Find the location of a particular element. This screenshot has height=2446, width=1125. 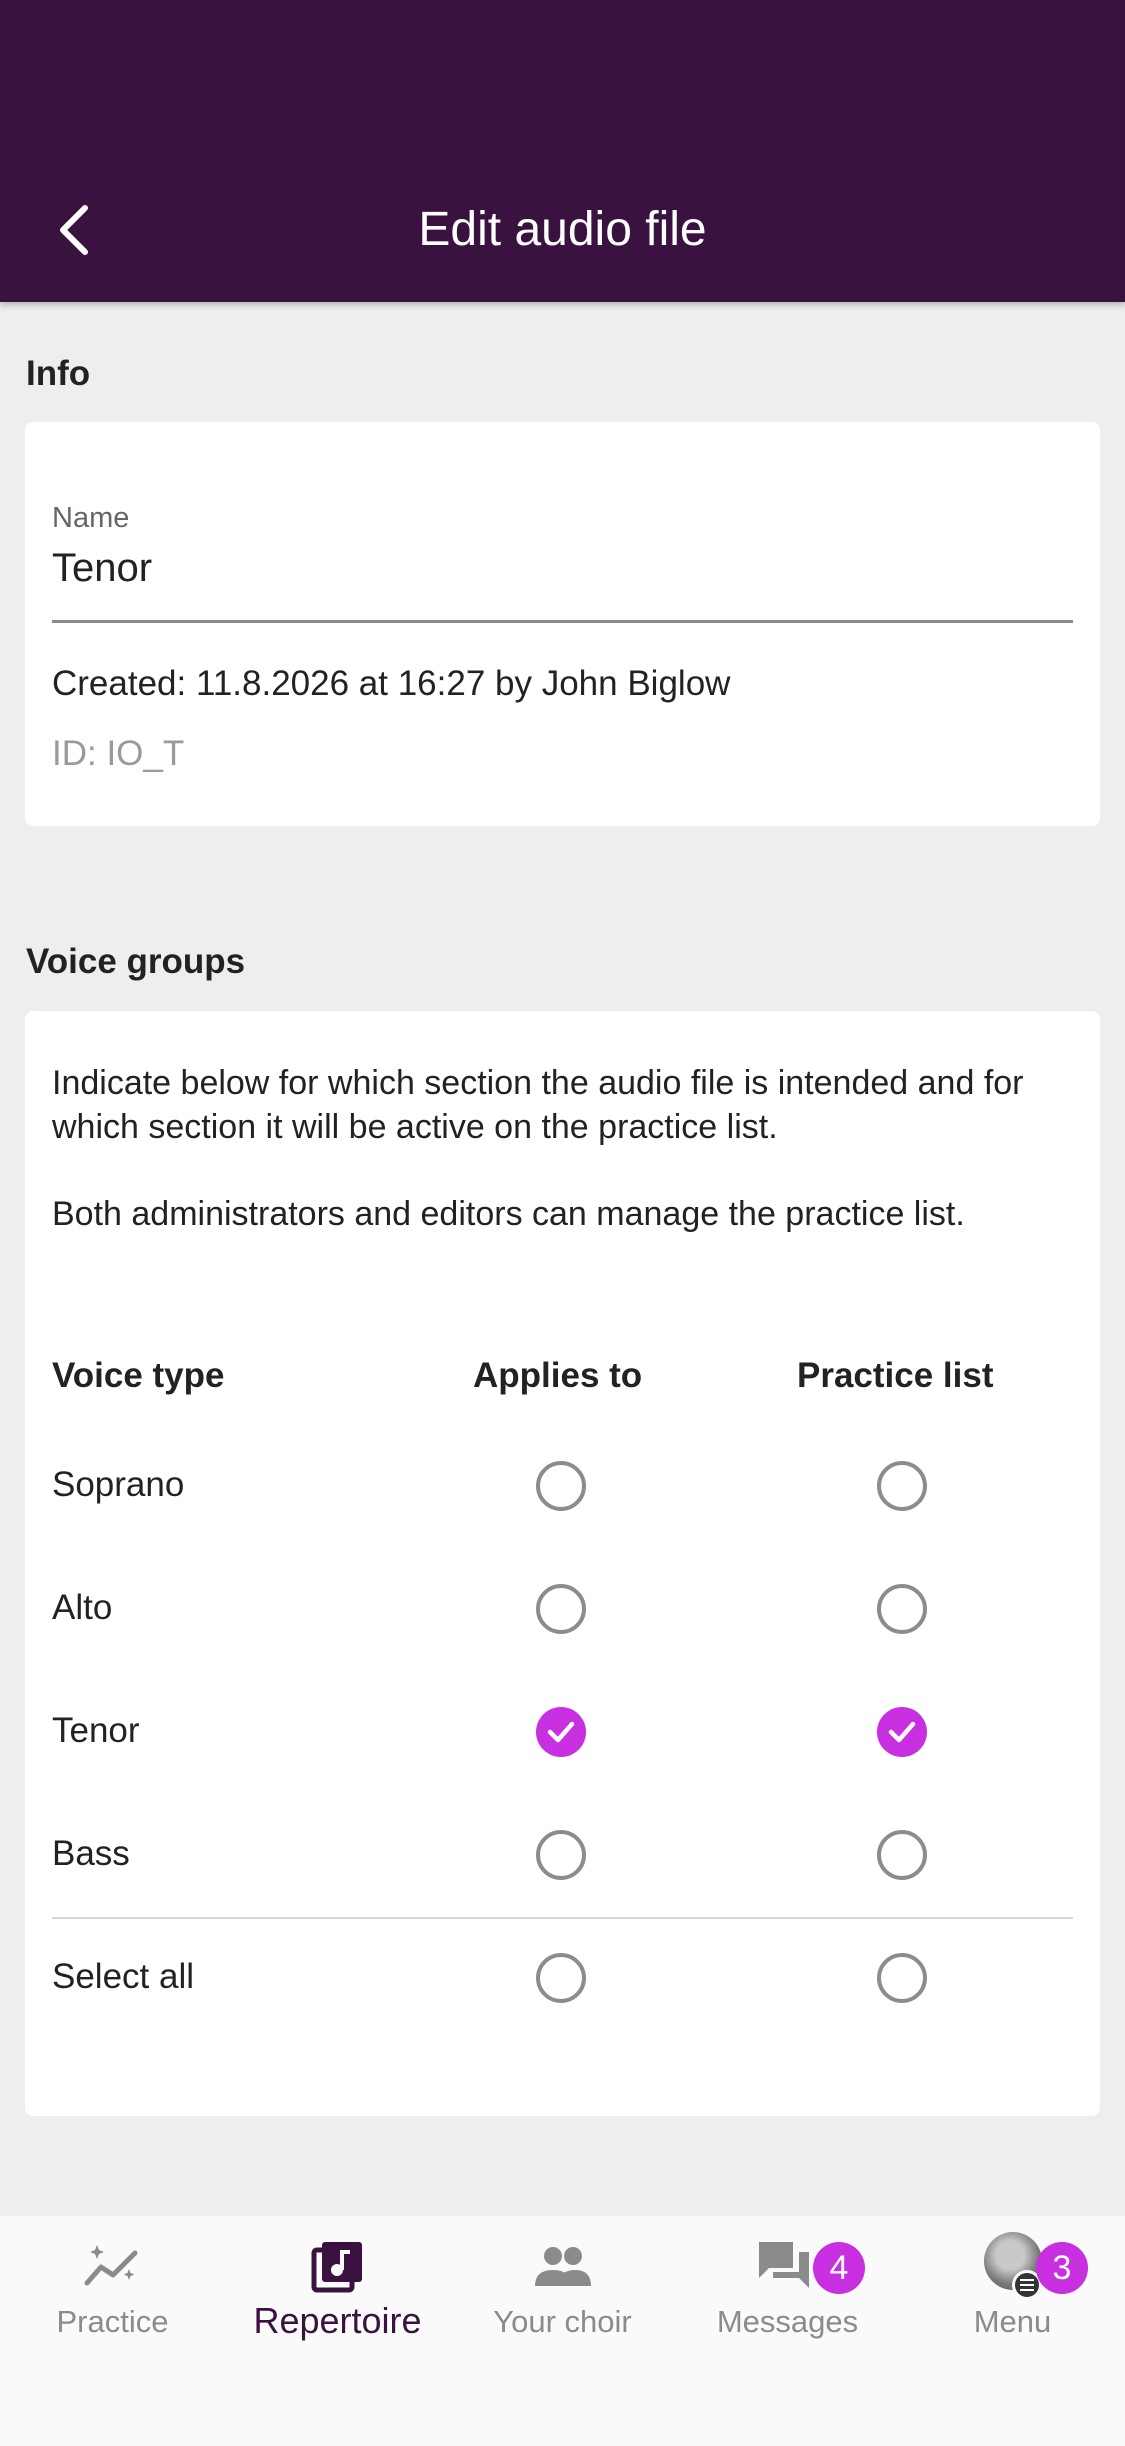

column-practice-list: Practice list is located at coordinates (895, 1375).